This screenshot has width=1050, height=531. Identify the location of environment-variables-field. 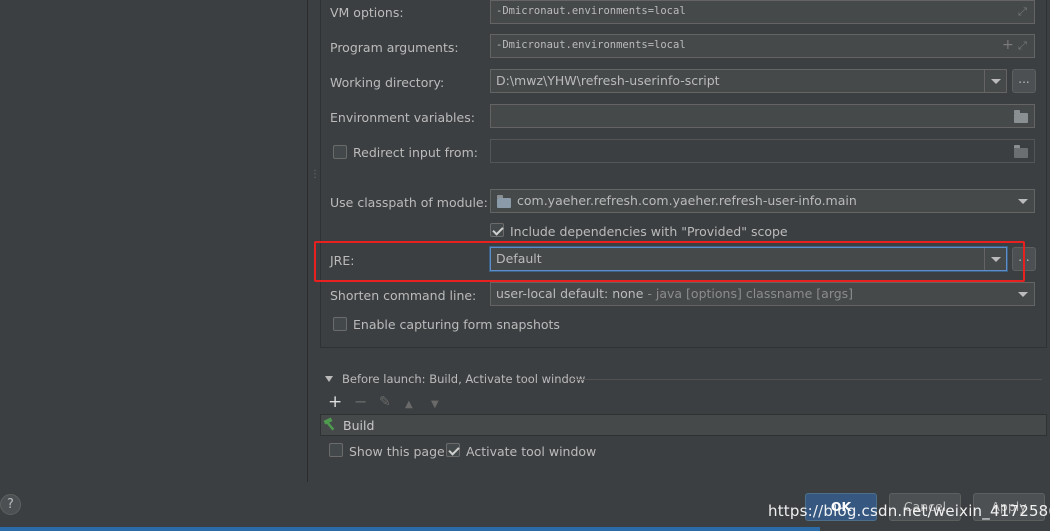
(762, 116).